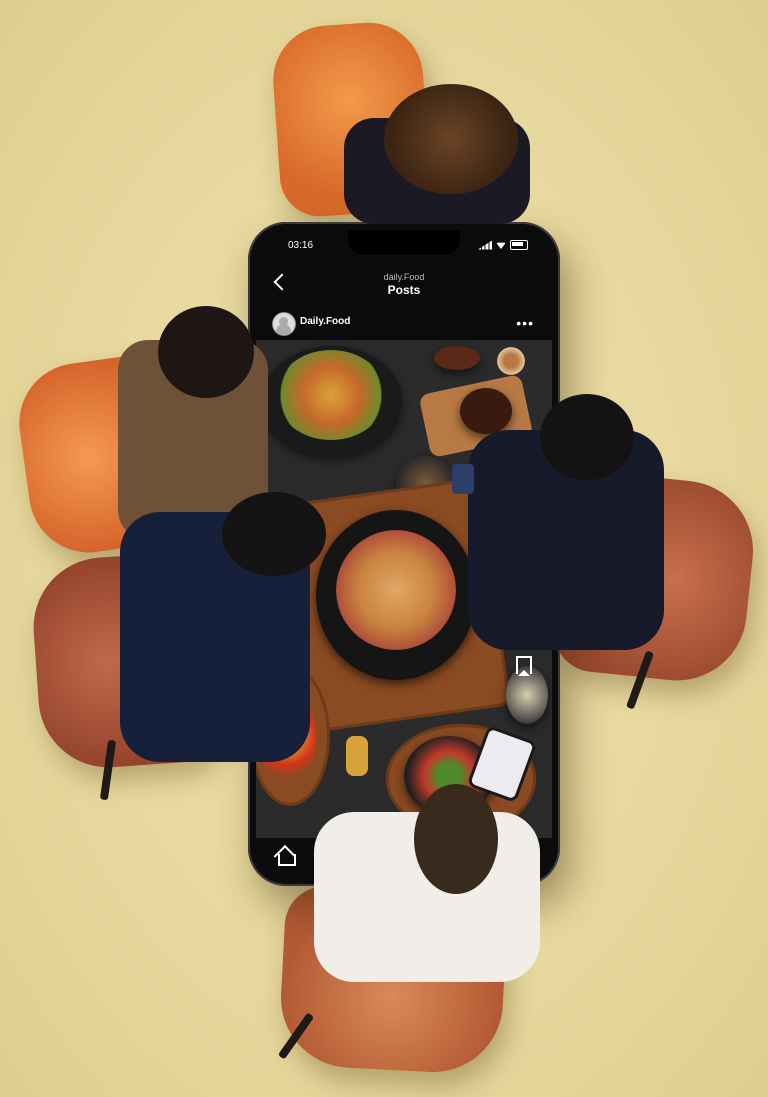  I want to click on person-left-lower-hair, so click(274, 534).